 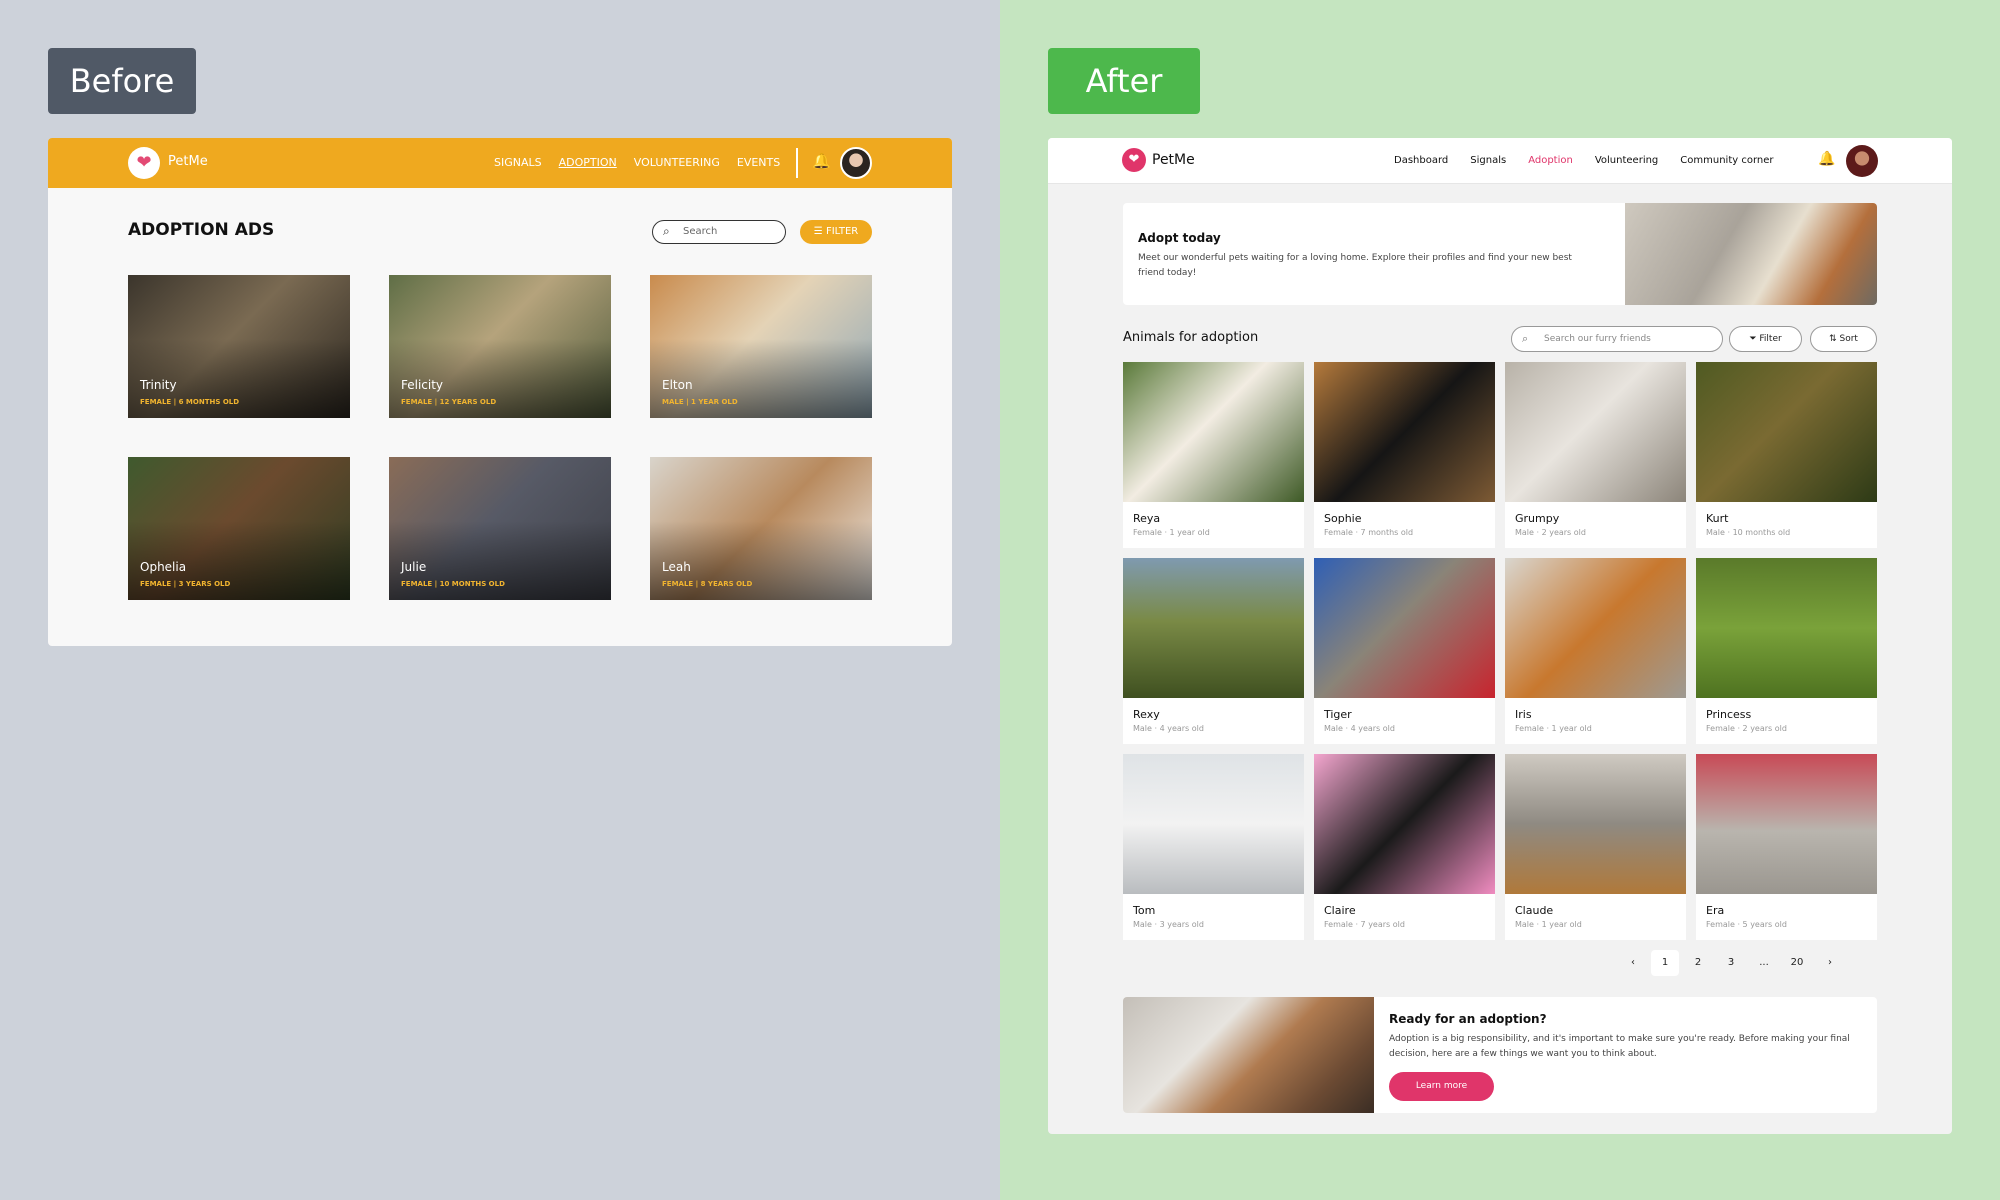 What do you see at coordinates (163, 567) in the screenshot?
I see `pet-name: Ophelia` at bounding box center [163, 567].